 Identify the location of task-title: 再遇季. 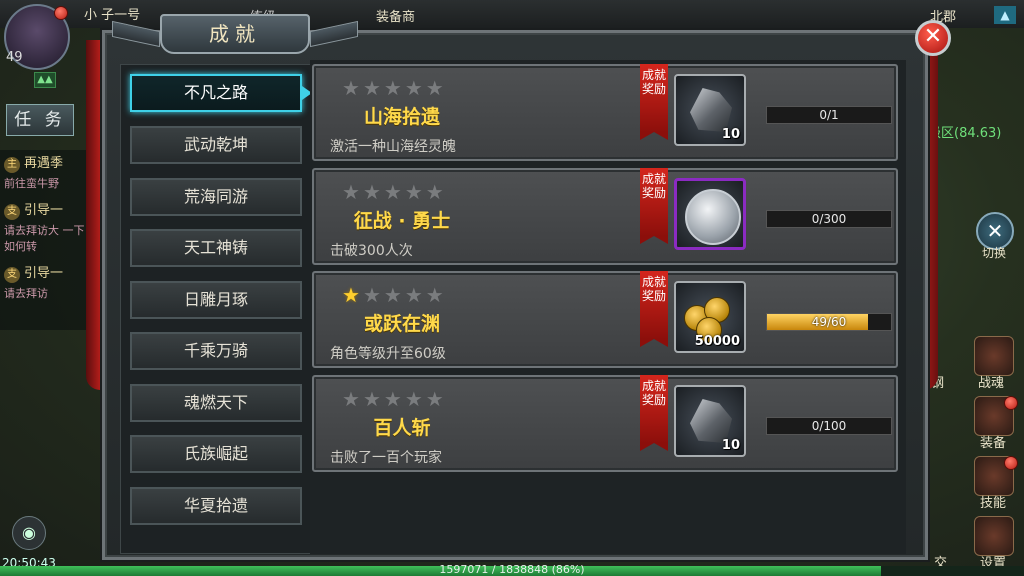
(44, 163).